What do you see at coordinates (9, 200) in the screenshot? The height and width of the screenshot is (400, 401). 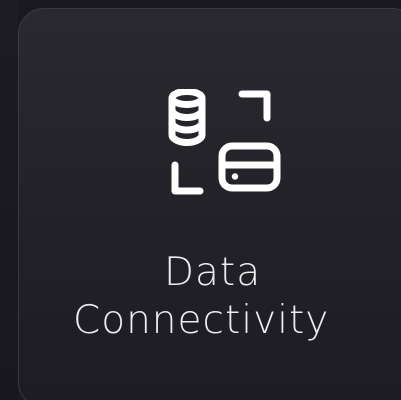 I see `background-panel` at bounding box center [9, 200].